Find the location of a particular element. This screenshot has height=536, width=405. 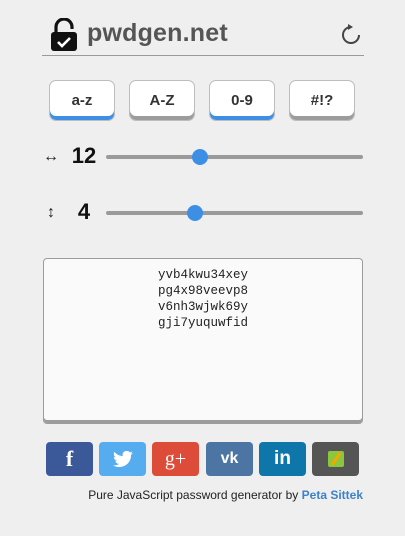

password-line: yvb4kwu34xey is located at coordinates (203, 275).